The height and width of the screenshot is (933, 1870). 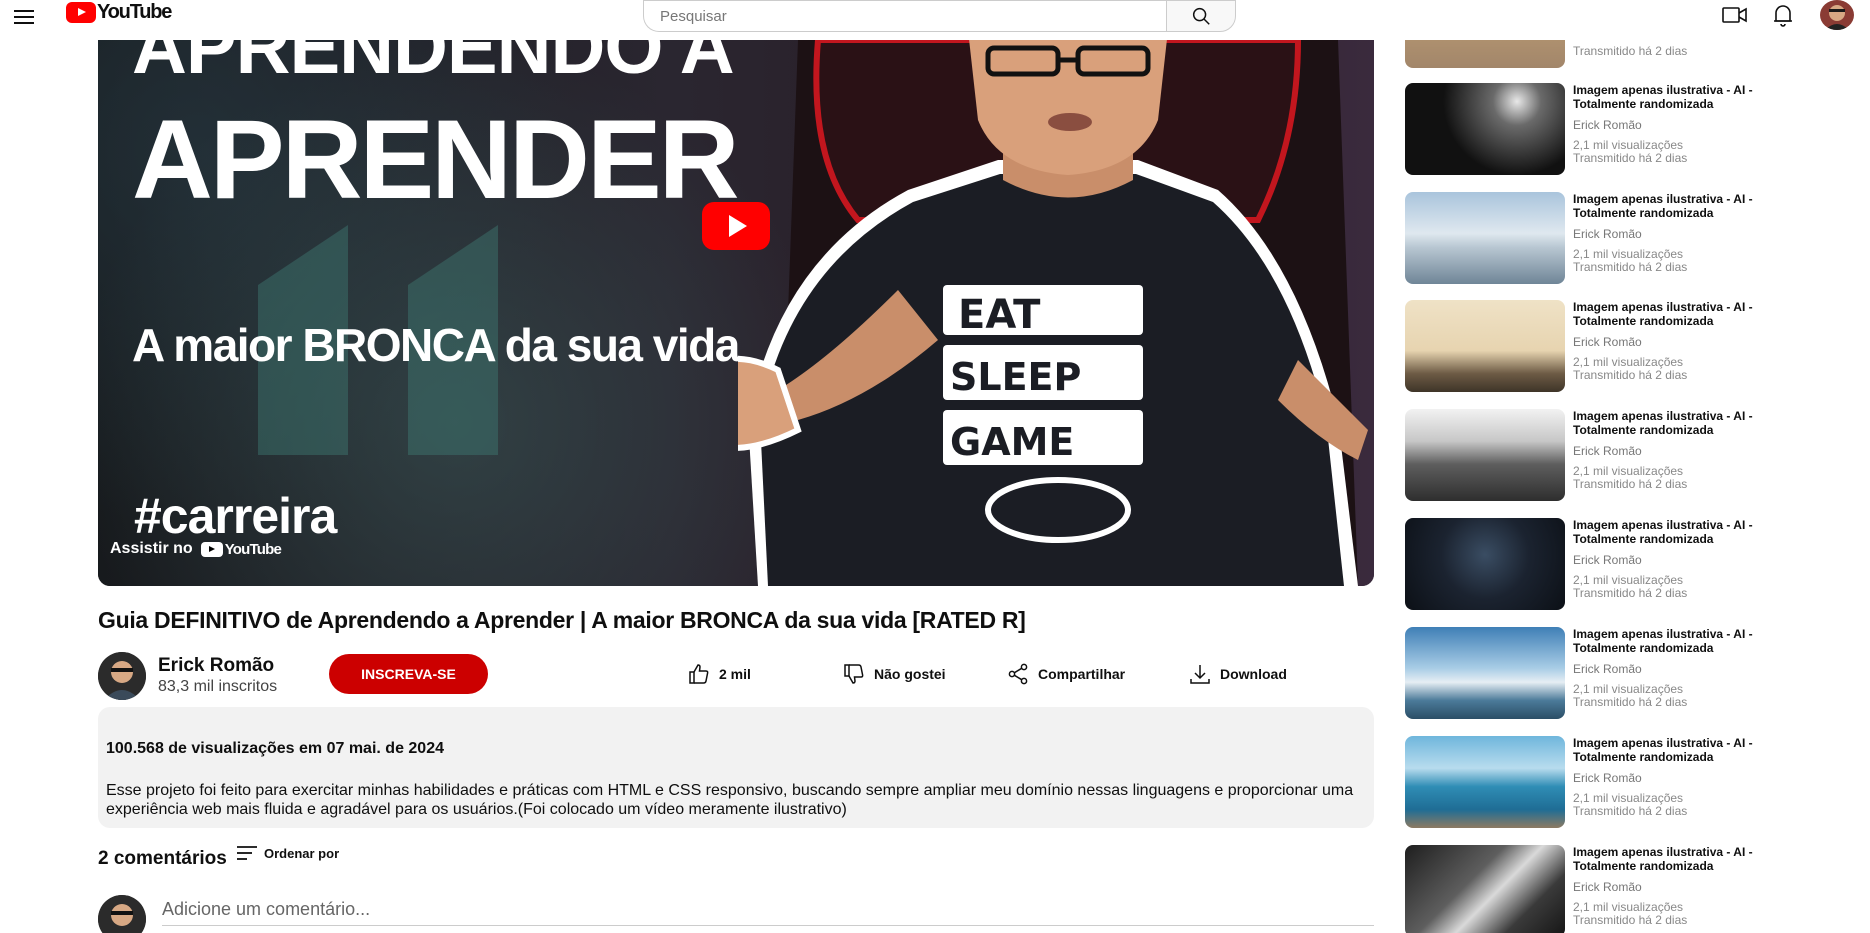 I want to click on user-avatar, so click(x=1837, y=15).